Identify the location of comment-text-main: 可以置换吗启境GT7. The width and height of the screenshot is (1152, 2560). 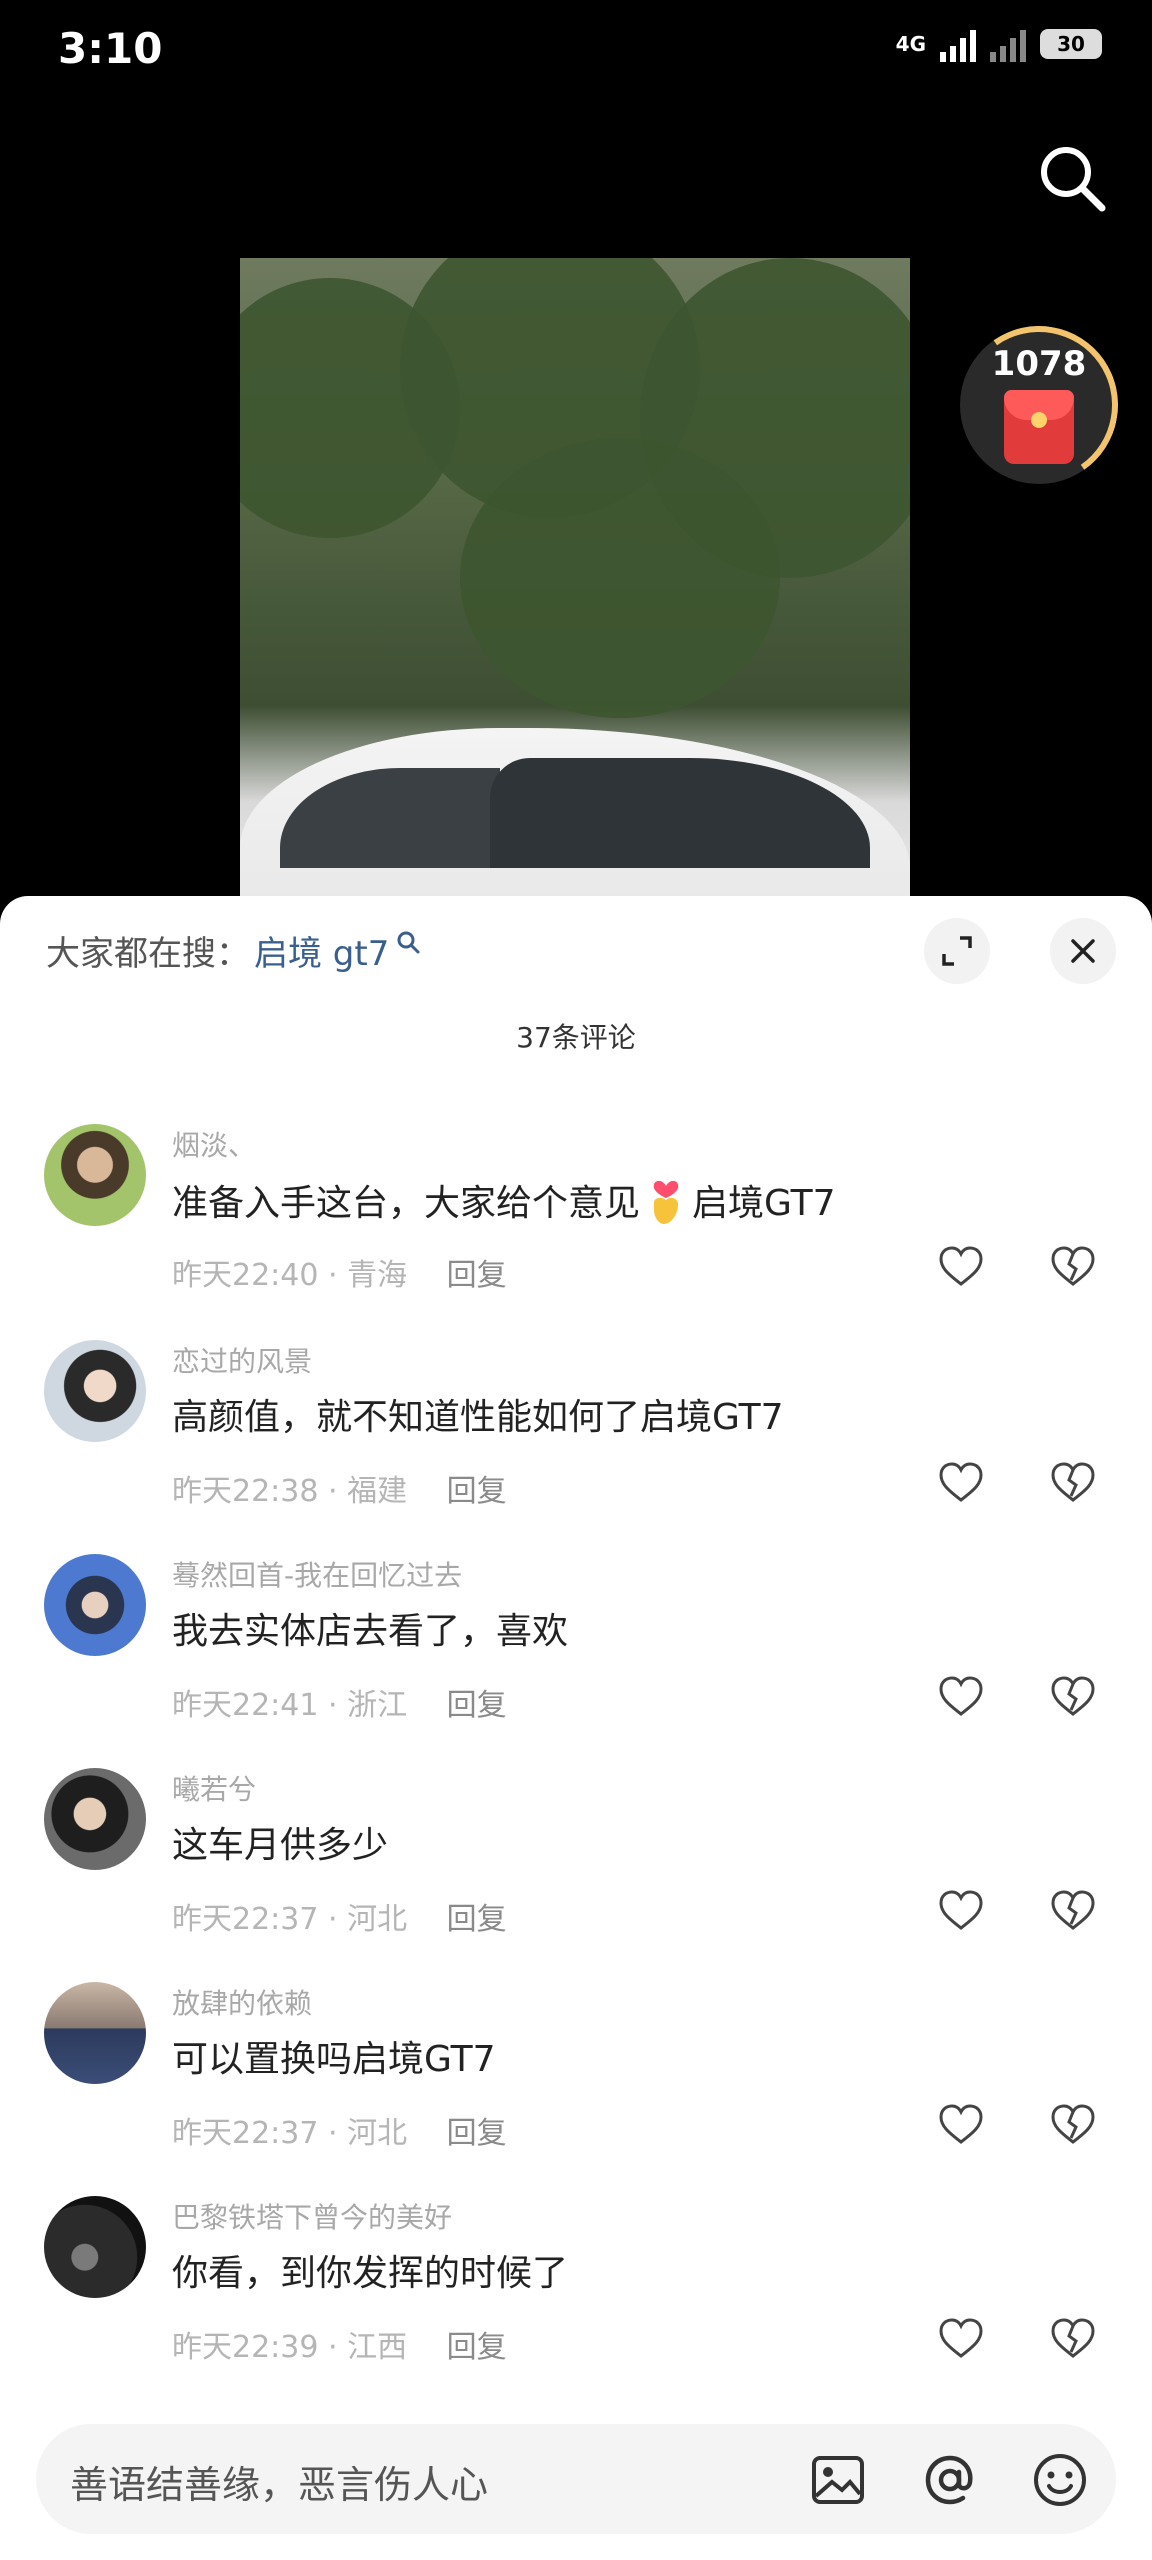
(334, 2059).